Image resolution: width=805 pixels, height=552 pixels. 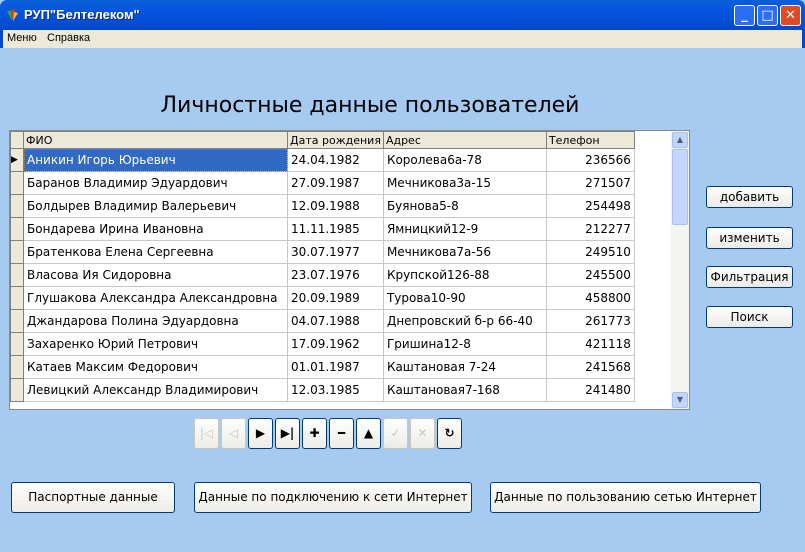 I want to click on scroll-thumb, so click(x=680, y=187).